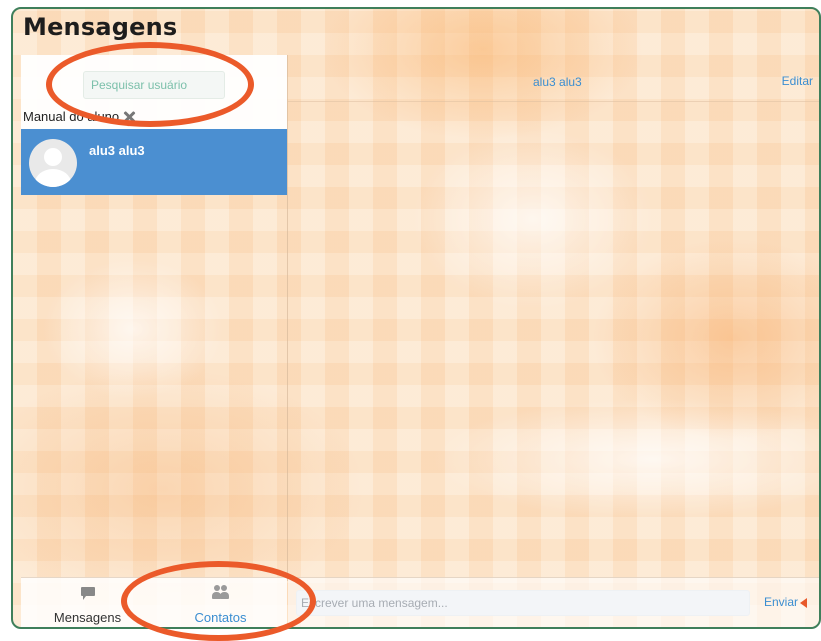 This screenshot has height=641, width=821. I want to click on avatar, so click(53, 163).